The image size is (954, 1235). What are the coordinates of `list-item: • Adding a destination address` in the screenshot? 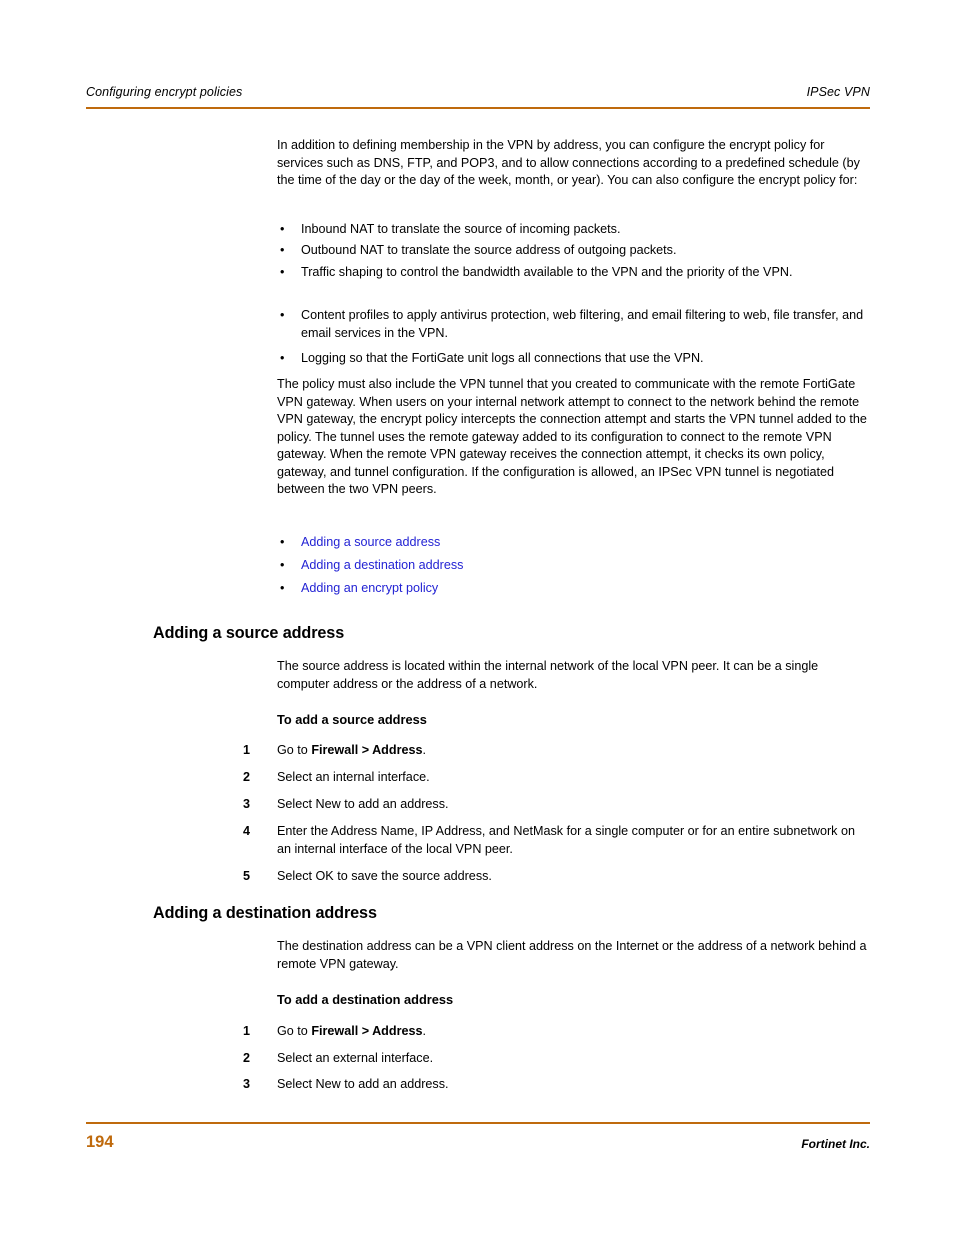 It's located at (572, 566).